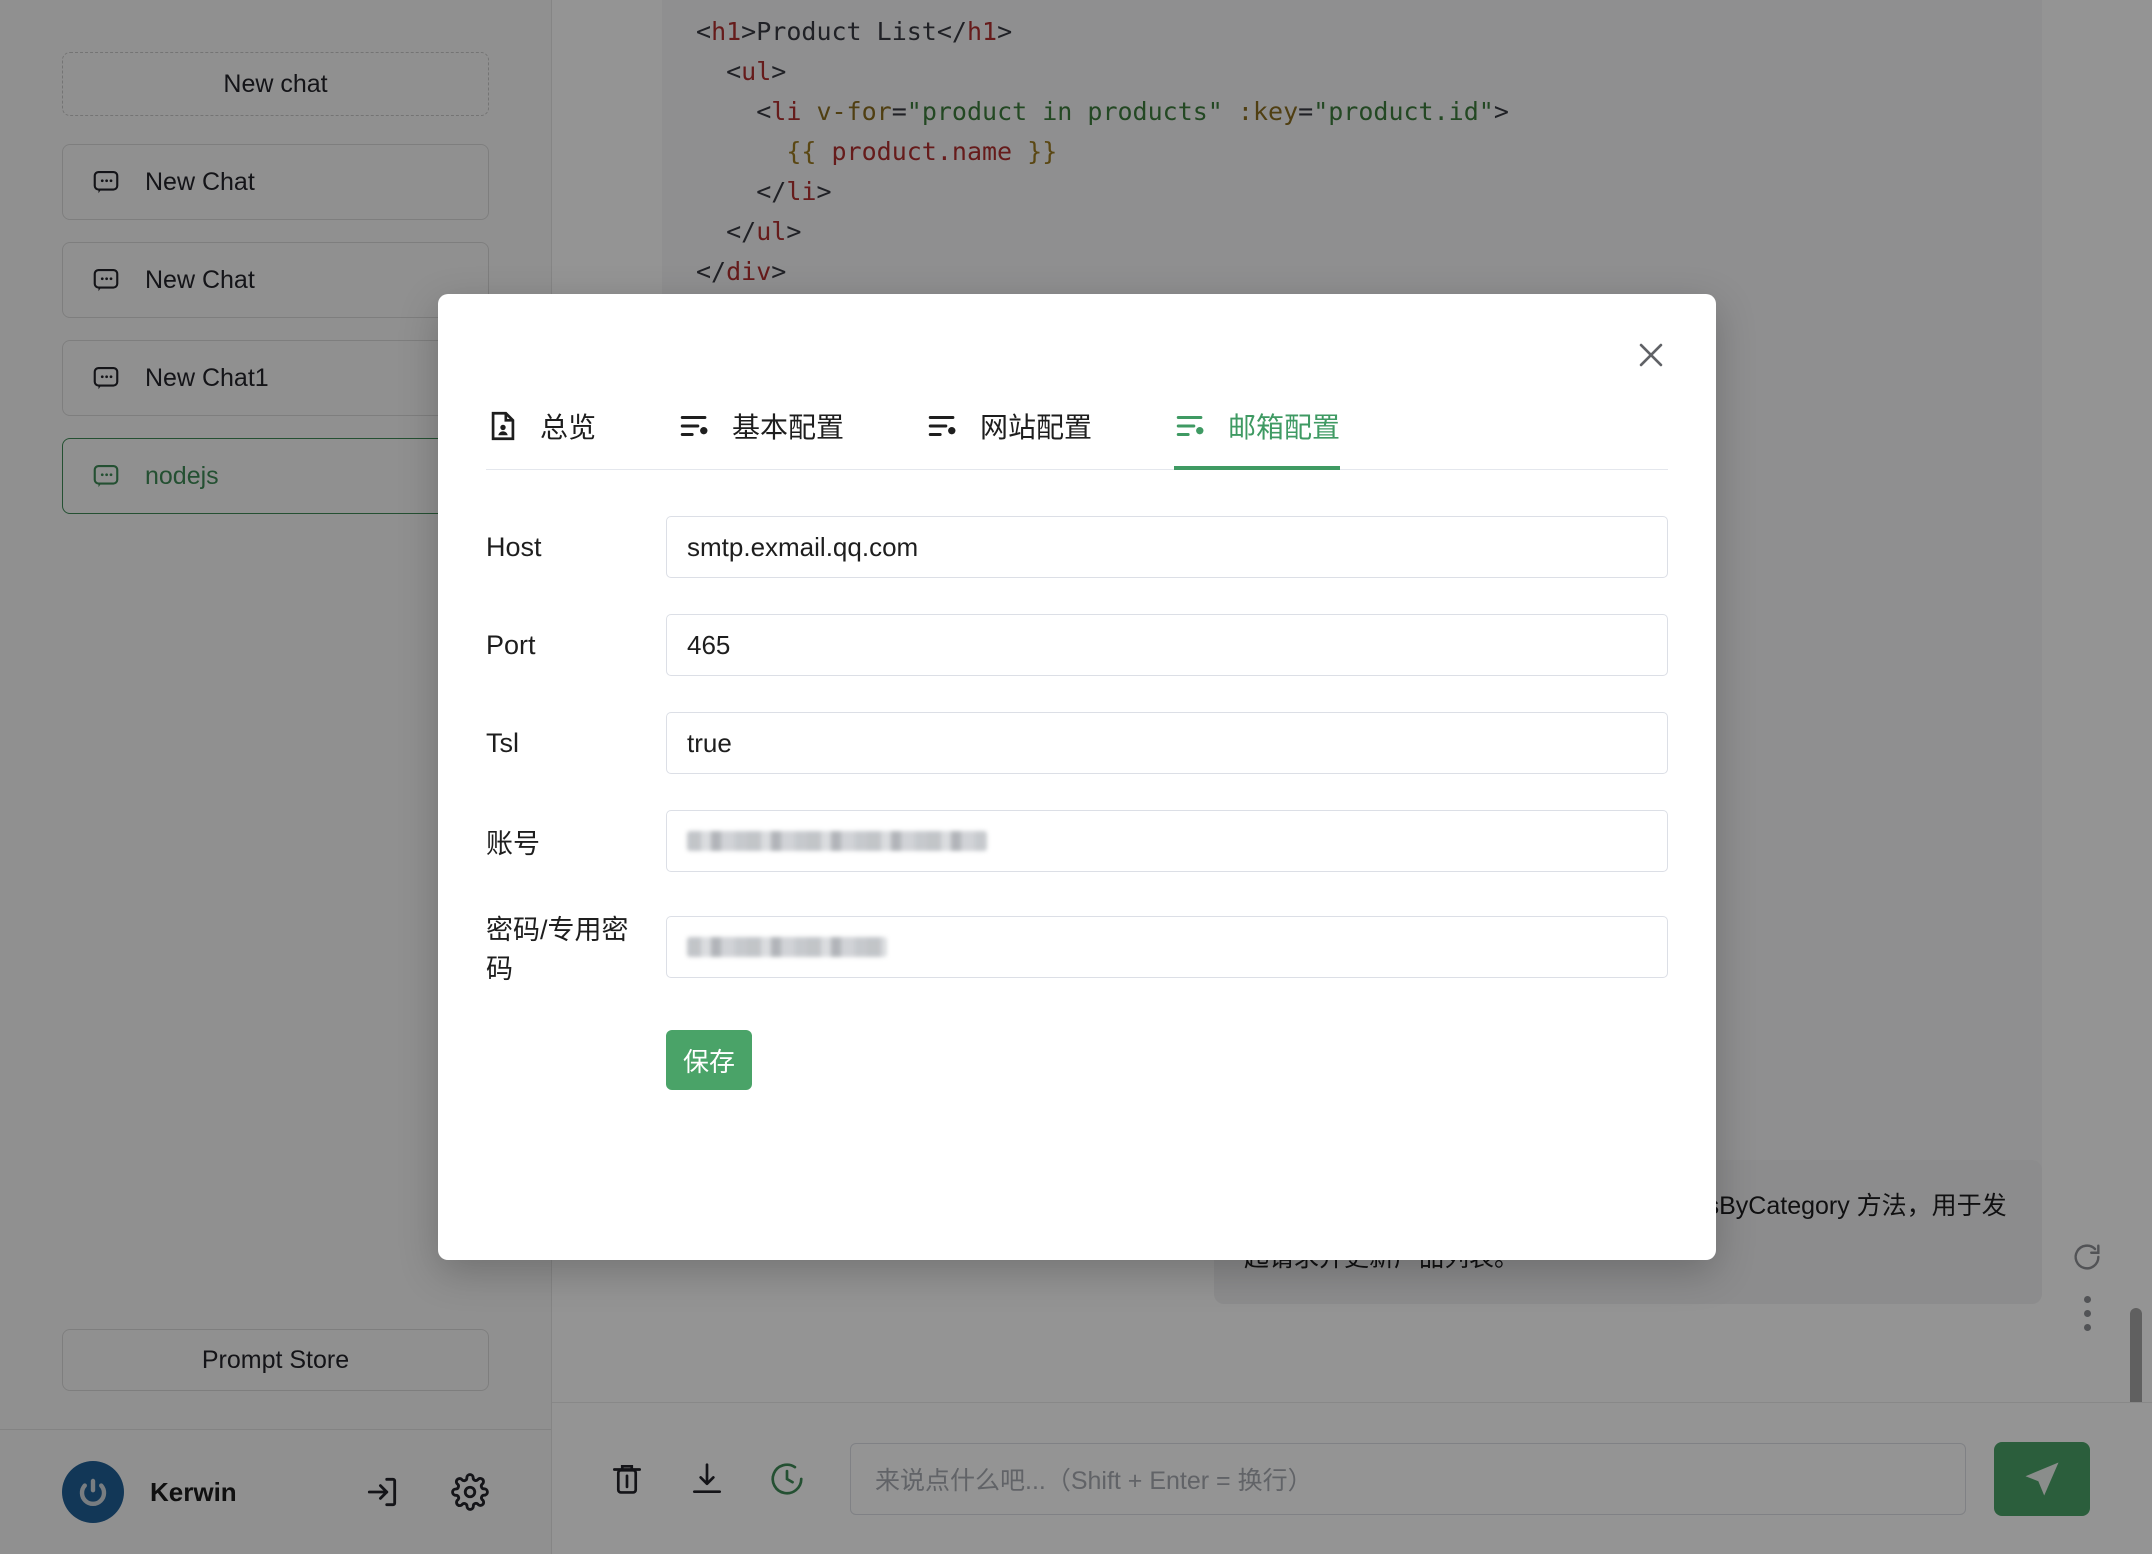 Image resolution: width=2152 pixels, height=1554 pixels. I want to click on password-input, so click(1167, 947).